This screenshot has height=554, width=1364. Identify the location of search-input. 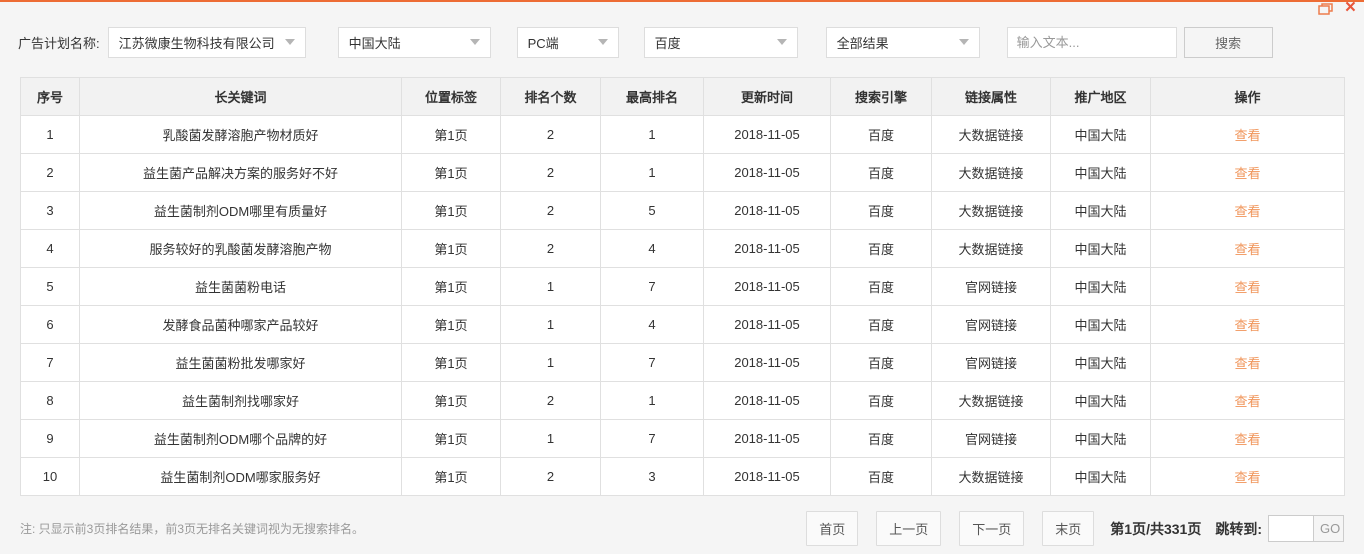
(1091, 42).